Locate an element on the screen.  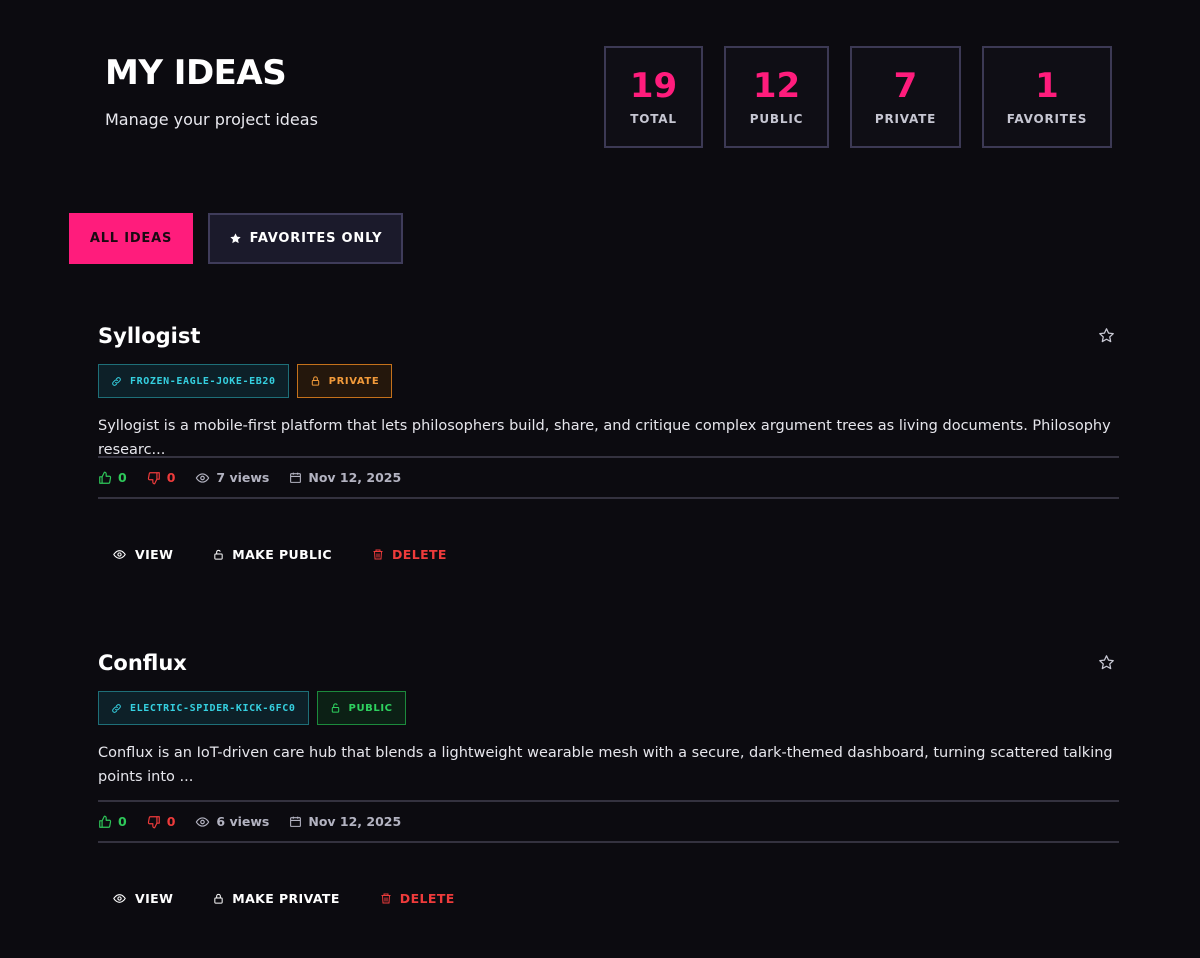
make-public-button: MAKE PUBLIC is located at coordinates (272, 554).